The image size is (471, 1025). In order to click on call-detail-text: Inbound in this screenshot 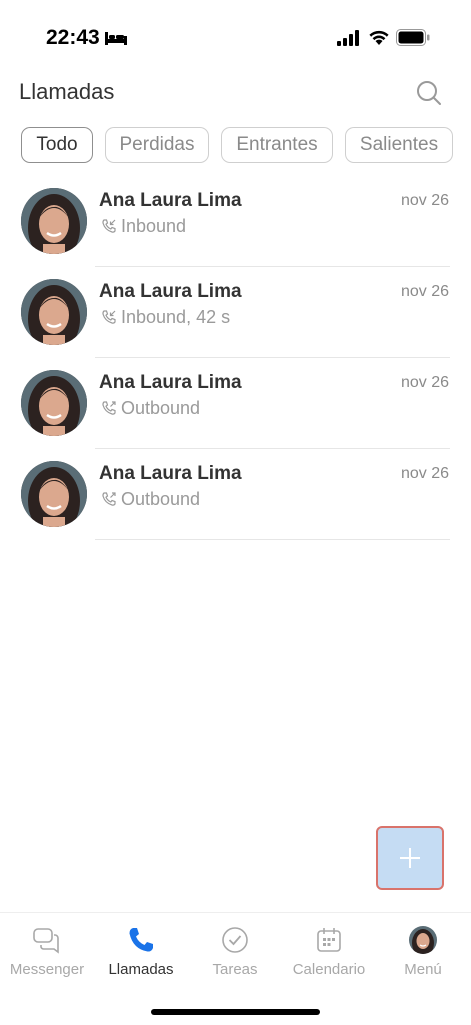, I will do `click(154, 226)`.